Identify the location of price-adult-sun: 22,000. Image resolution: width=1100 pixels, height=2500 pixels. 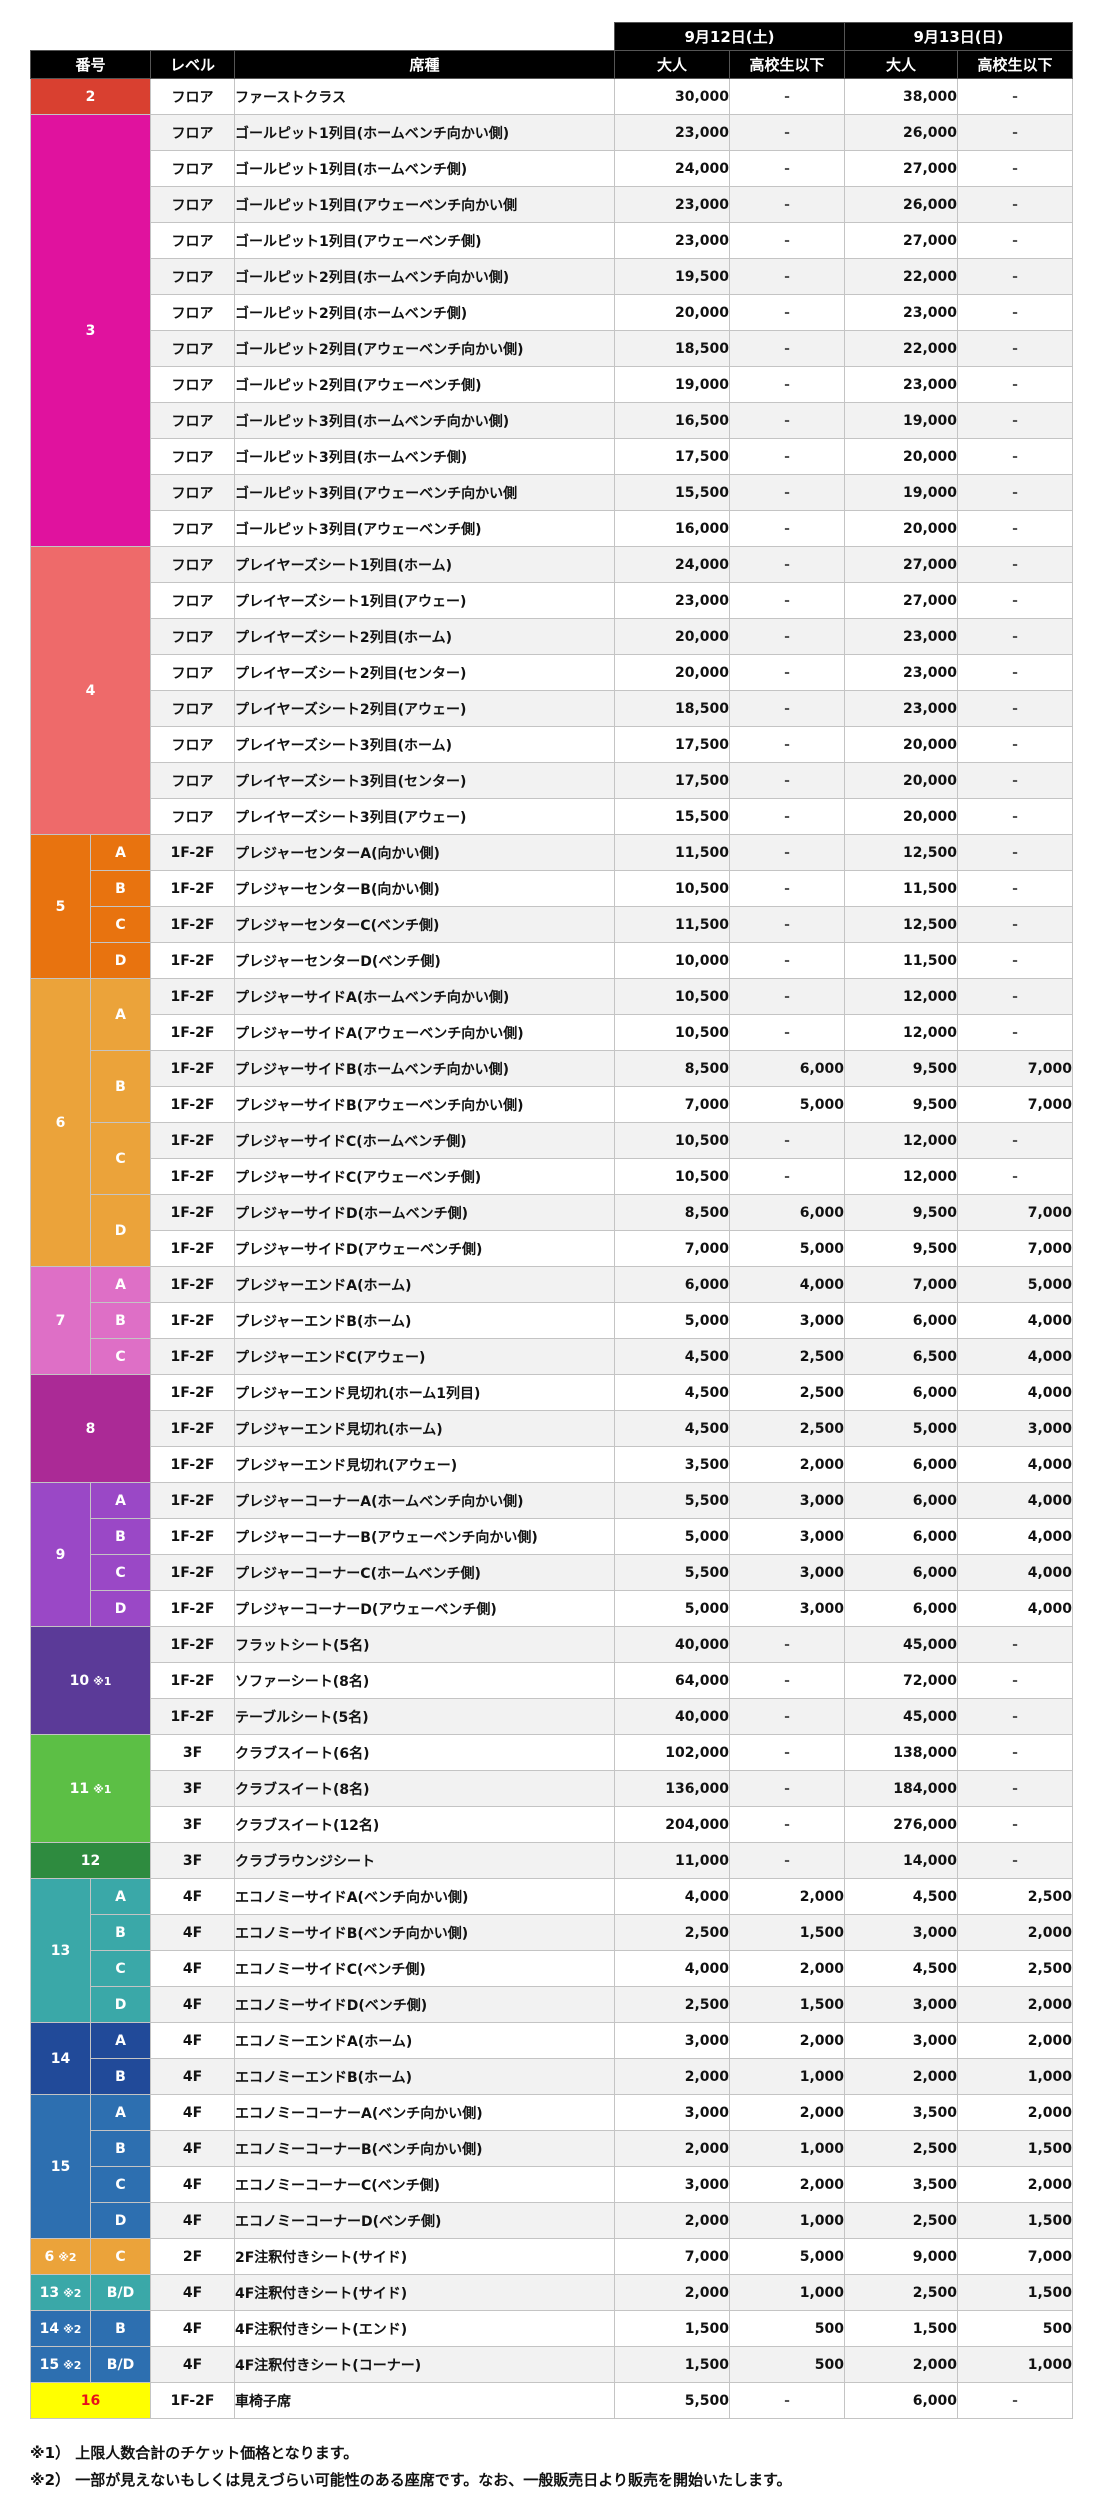
(901, 348).